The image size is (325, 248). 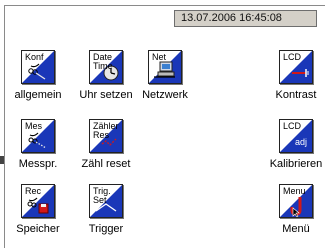 What do you see at coordinates (296, 164) in the screenshot?
I see `kalibrieren-label: Kalibrieren` at bounding box center [296, 164].